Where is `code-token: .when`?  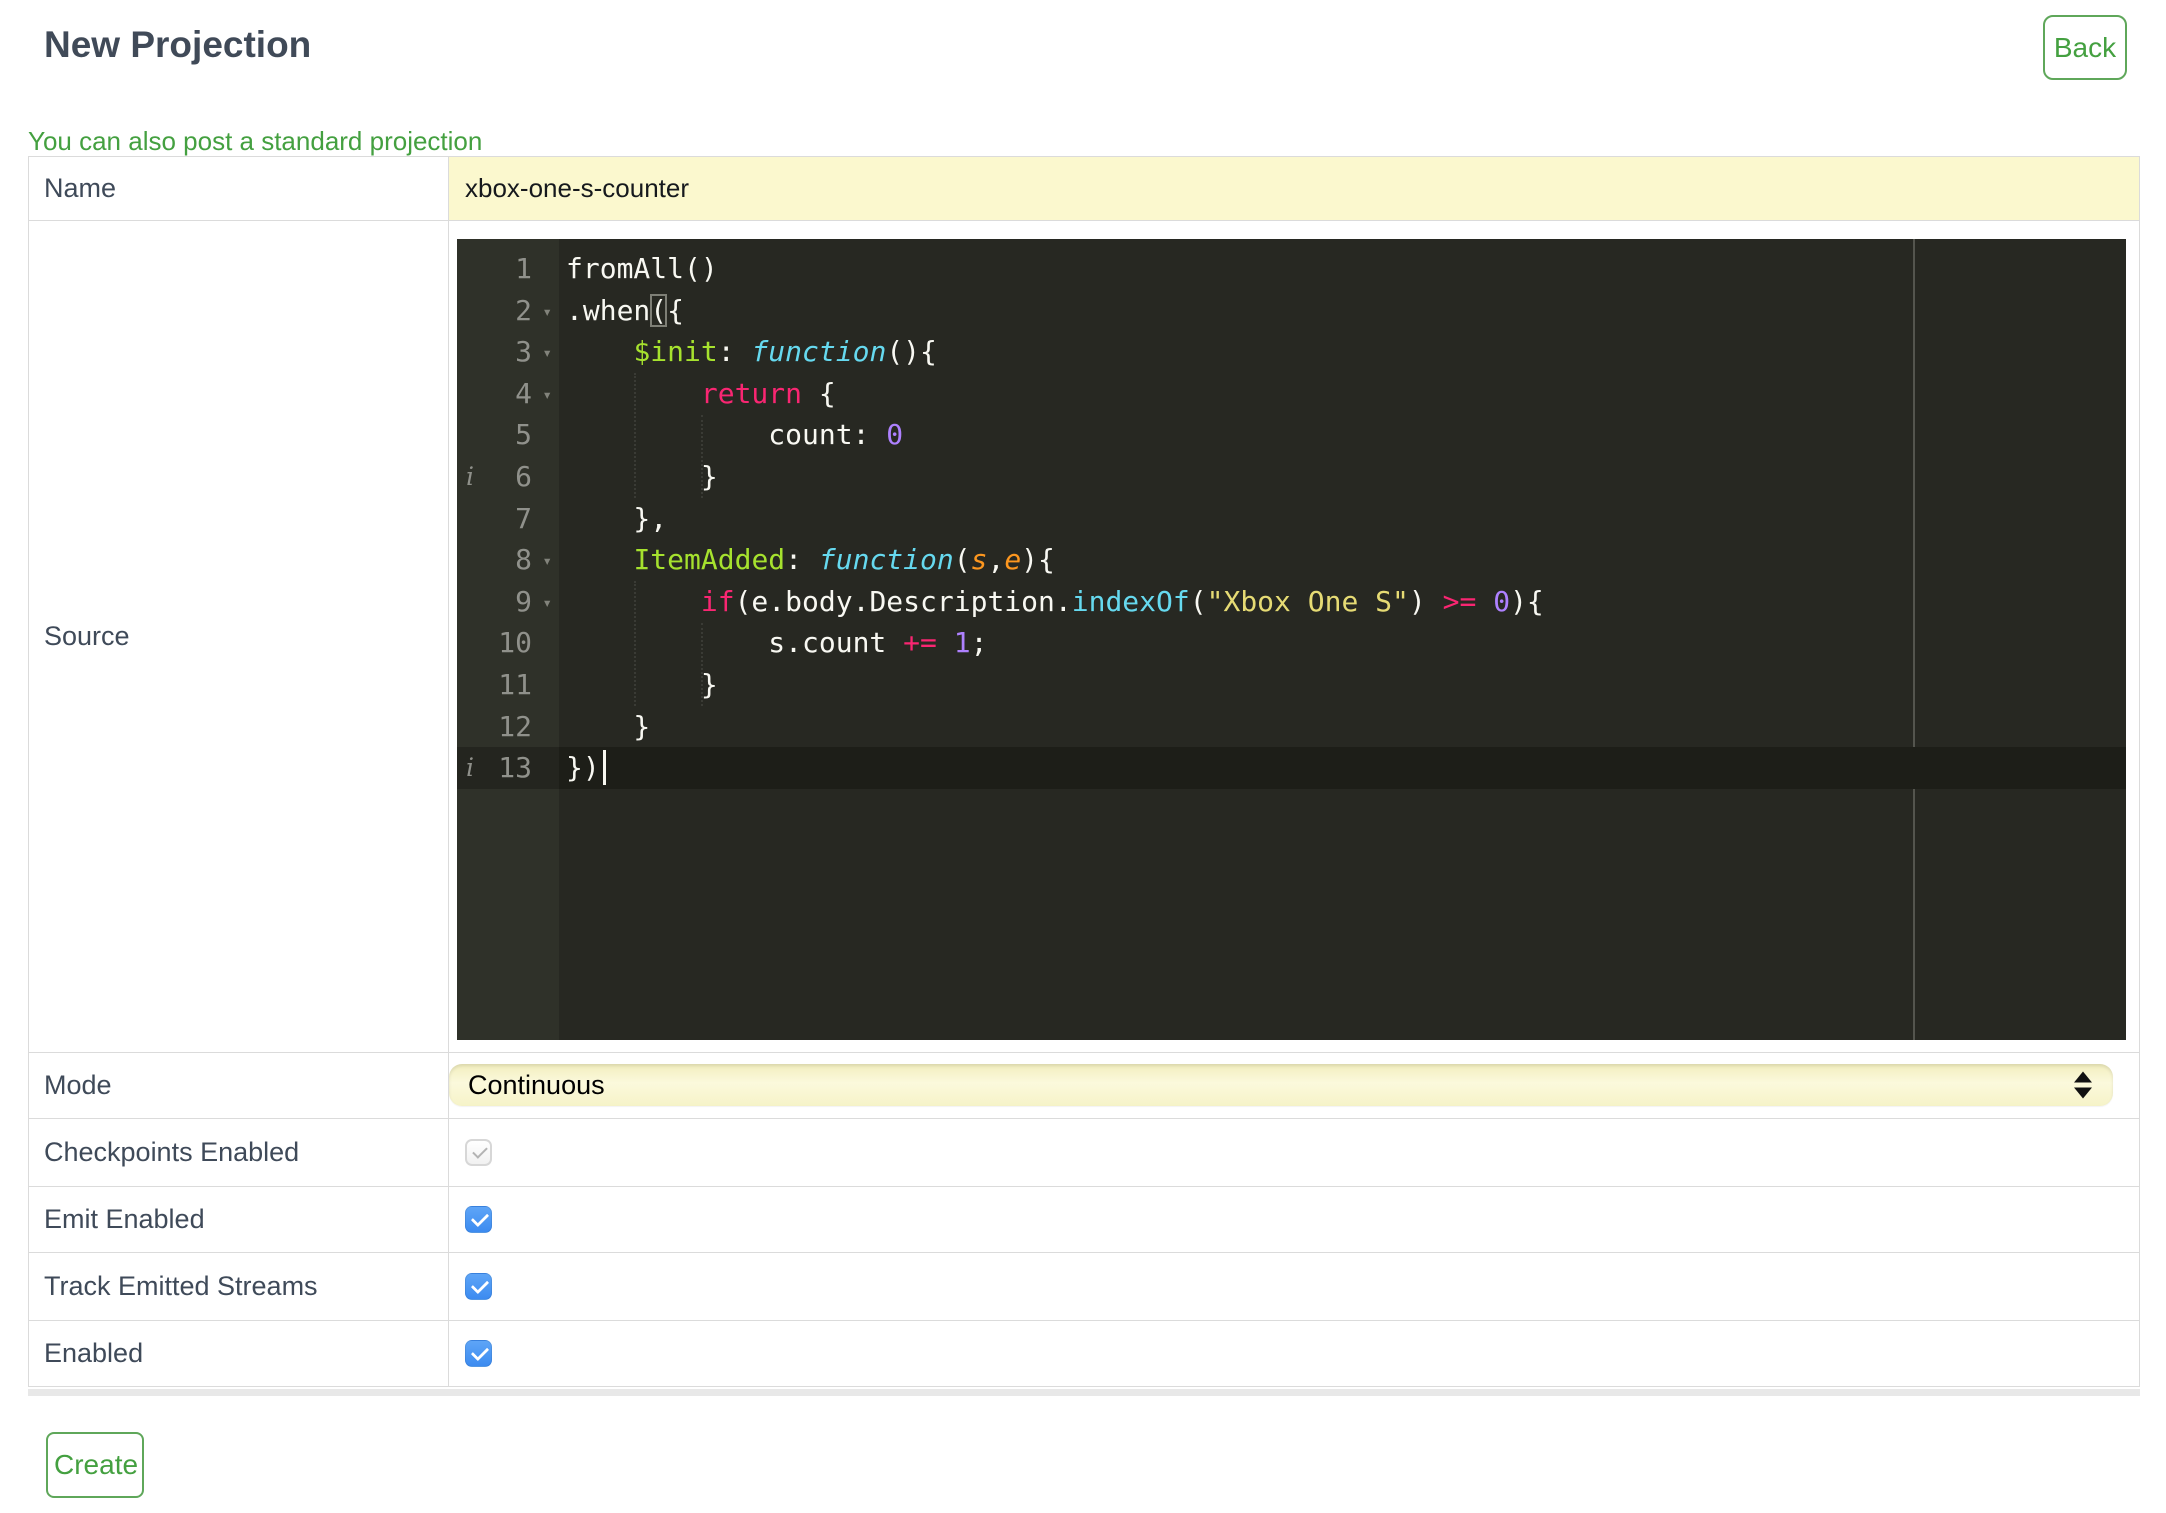
code-token: .when is located at coordinates (608, 310).